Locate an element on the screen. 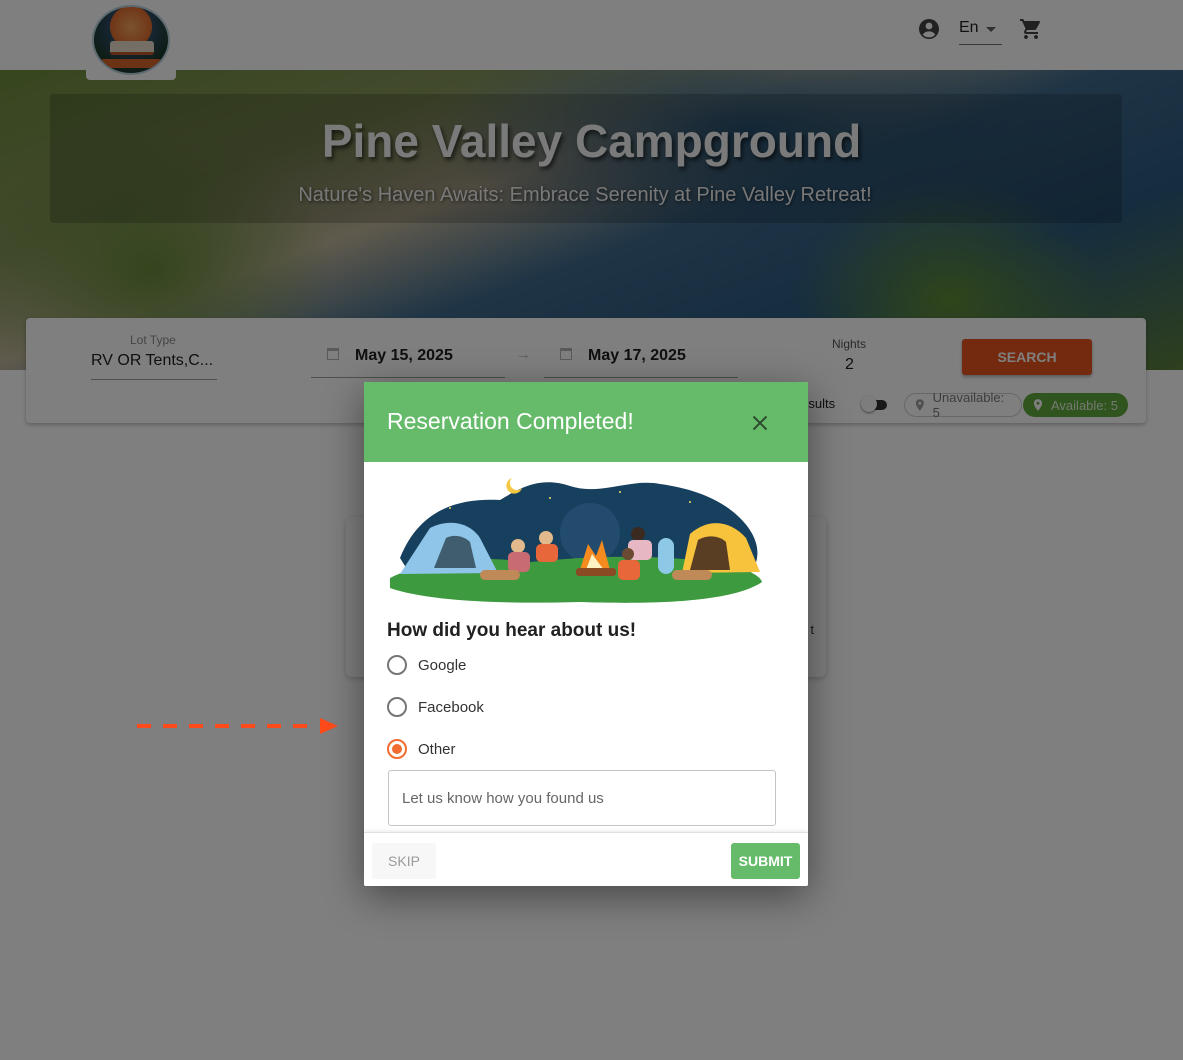 This screenshot has height=1060, width=1183. submit-button: SUBMIT is located at coordinates (765, 861).